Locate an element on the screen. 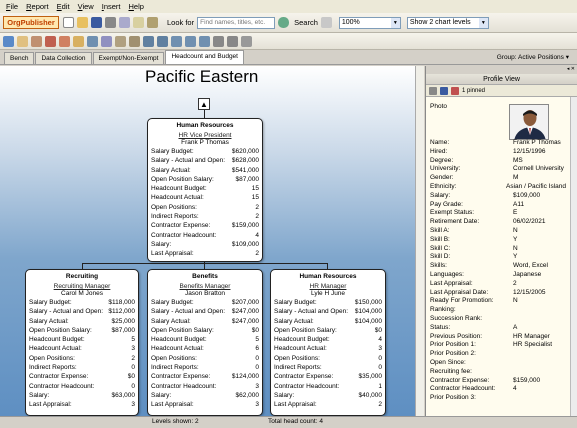 The image size is (577, 428). chart-vertical-scrollbar is located at coordinates (419, 241).